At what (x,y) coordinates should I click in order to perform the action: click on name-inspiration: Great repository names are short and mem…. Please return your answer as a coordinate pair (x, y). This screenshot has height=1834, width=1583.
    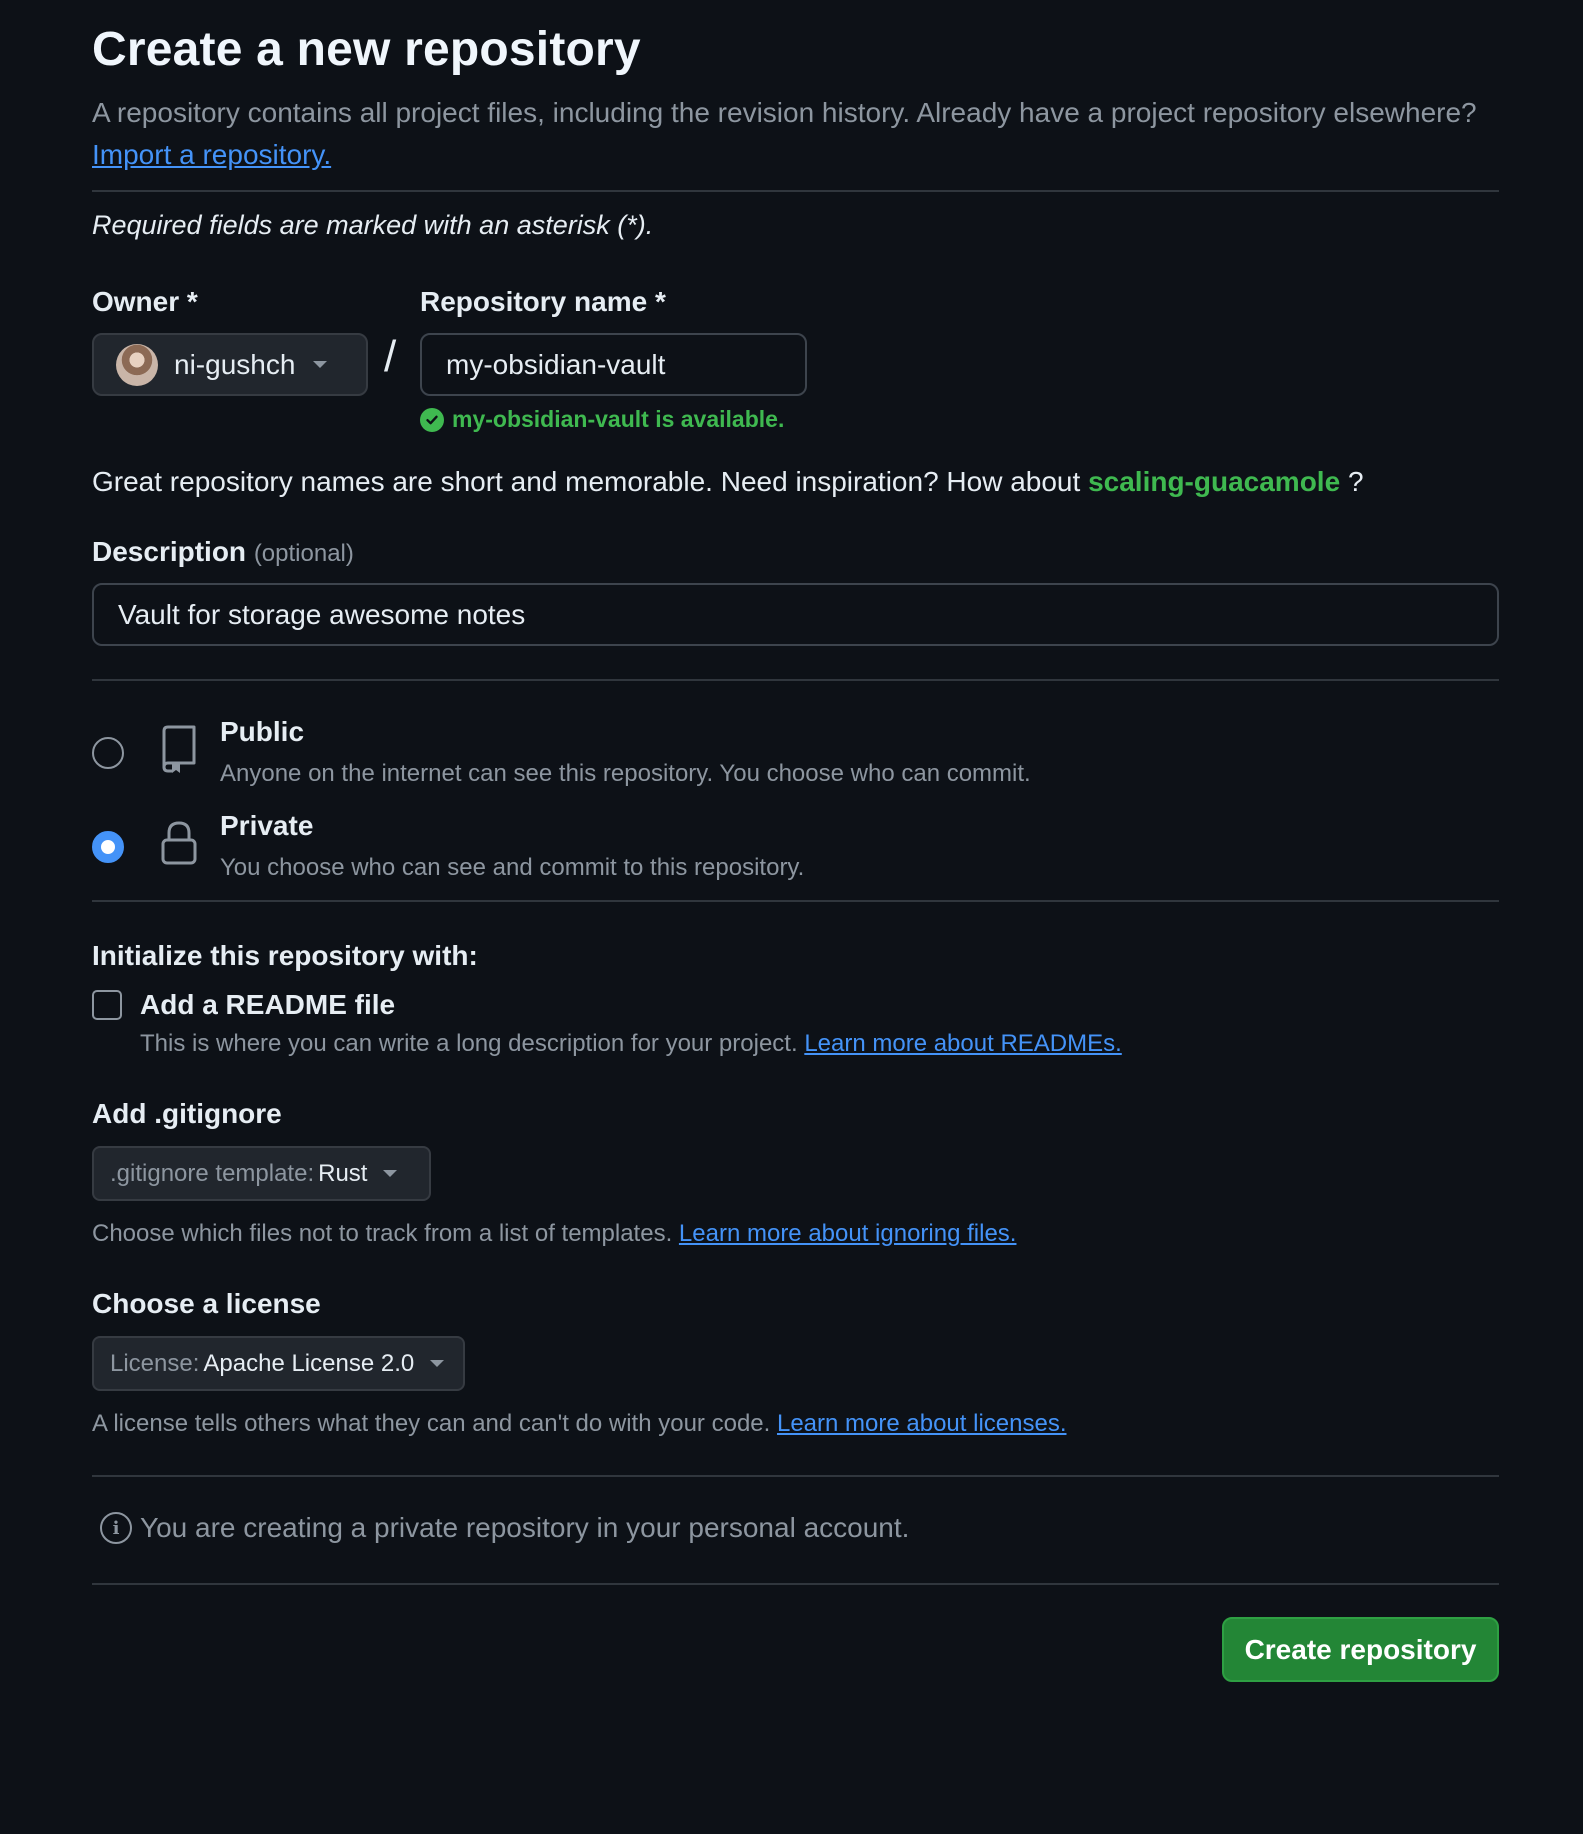
    Looking at the image, I should click on (728, 482).